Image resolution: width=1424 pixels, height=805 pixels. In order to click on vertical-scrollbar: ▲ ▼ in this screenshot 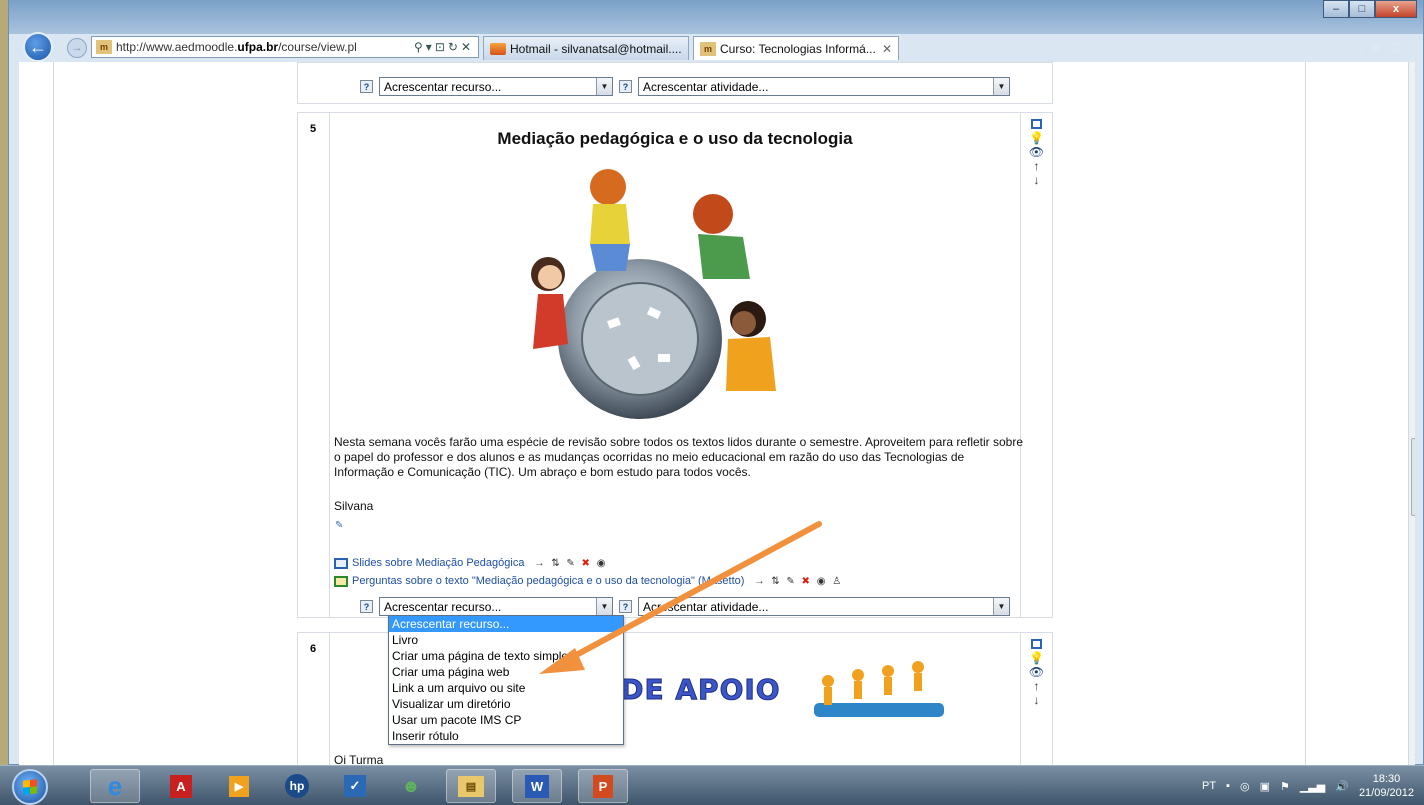, I will do `click(1411, 413)`.